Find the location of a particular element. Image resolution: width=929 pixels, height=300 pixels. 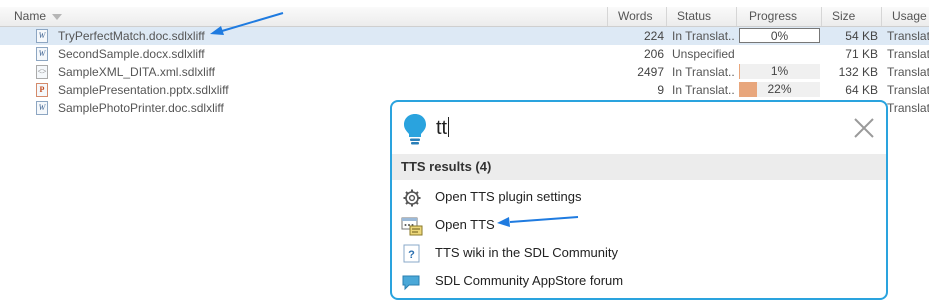

progress-label: 0% is located at coordinates (779, 36).